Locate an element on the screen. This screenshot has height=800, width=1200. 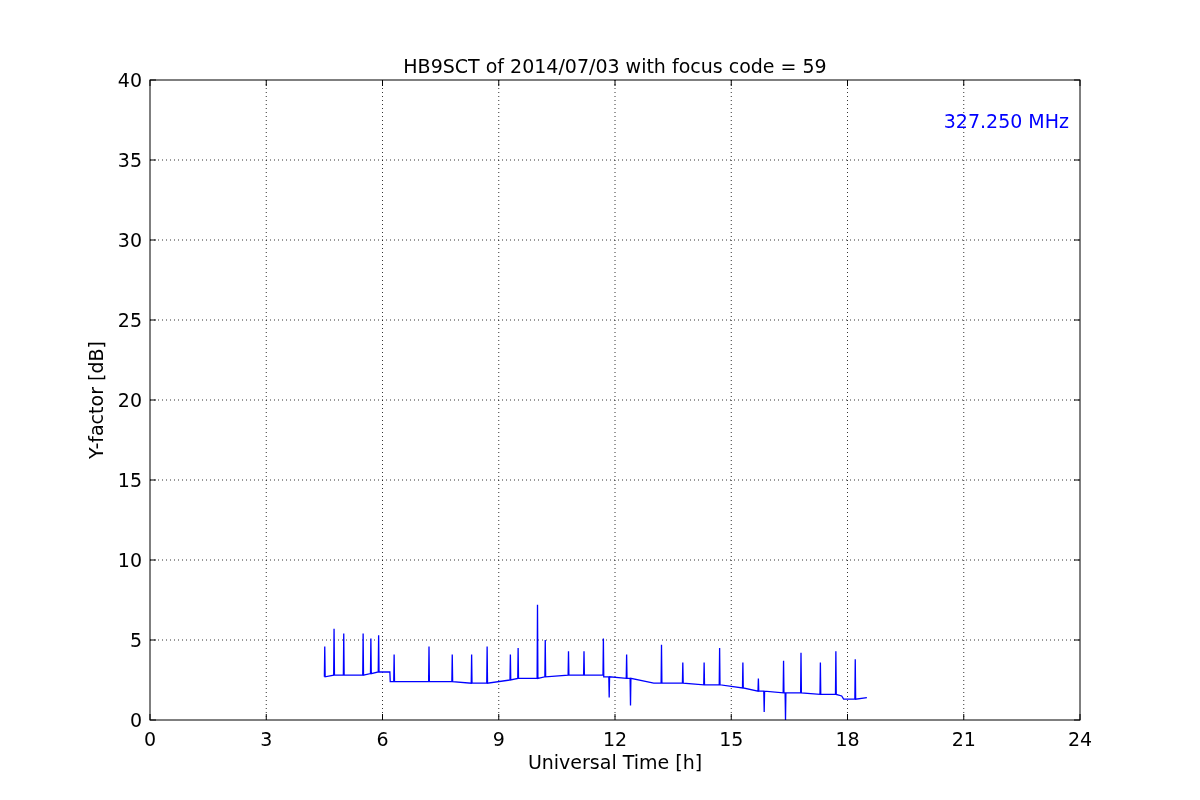
y-tick-label: 35 is located at coordinates (129, 160).